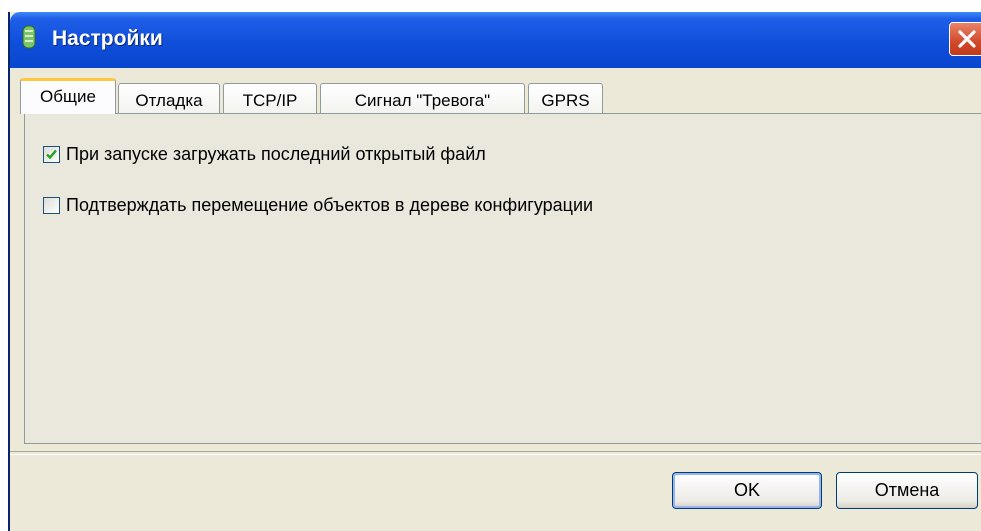 The image size is (981, 531). Describe the element at coordinates (107, 38) in the screenshot. I see `window-title: Настройки` at that location.